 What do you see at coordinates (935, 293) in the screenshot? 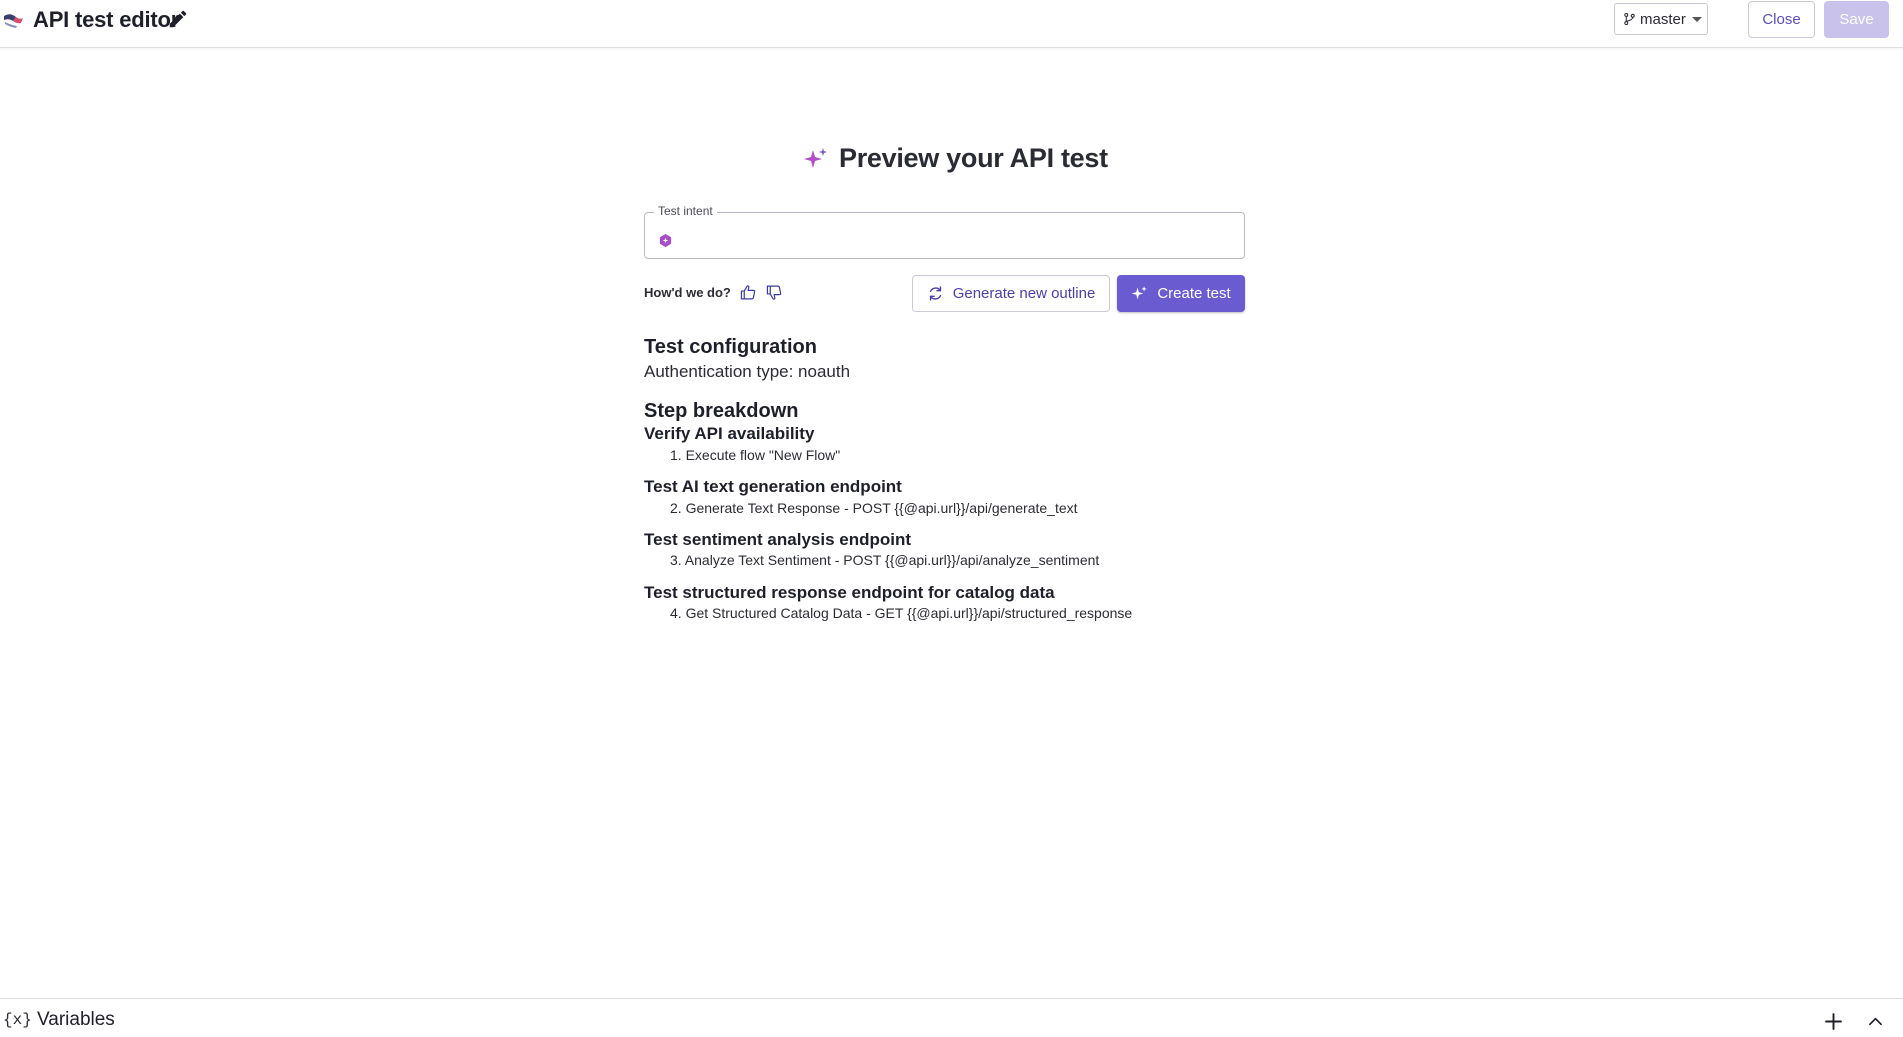
I see `refresh-icon` at bounding box center [935, 293].